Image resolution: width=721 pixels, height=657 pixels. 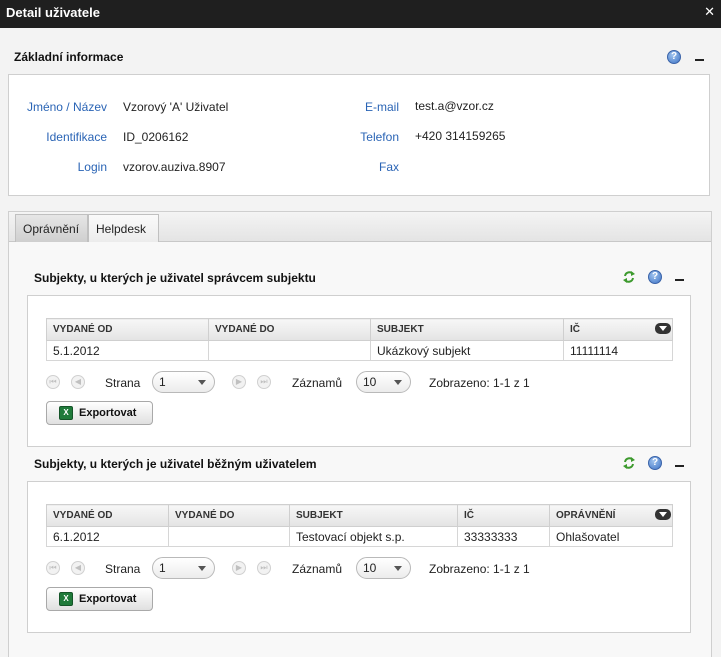 I want to click on login-label: Login, so click(x=92, y=167).